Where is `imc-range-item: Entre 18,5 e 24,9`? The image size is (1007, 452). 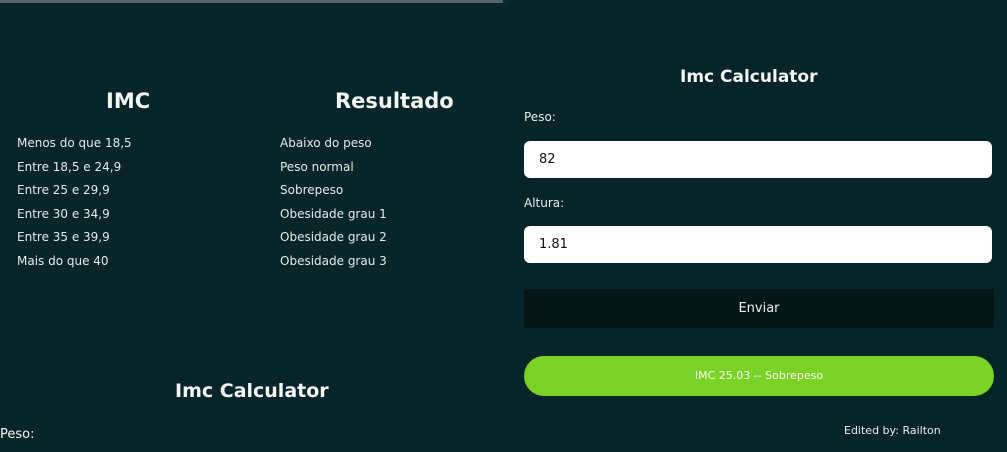 imc-range-item: Entre 18,5 e 24,9 is located at coordinates (69, 166).